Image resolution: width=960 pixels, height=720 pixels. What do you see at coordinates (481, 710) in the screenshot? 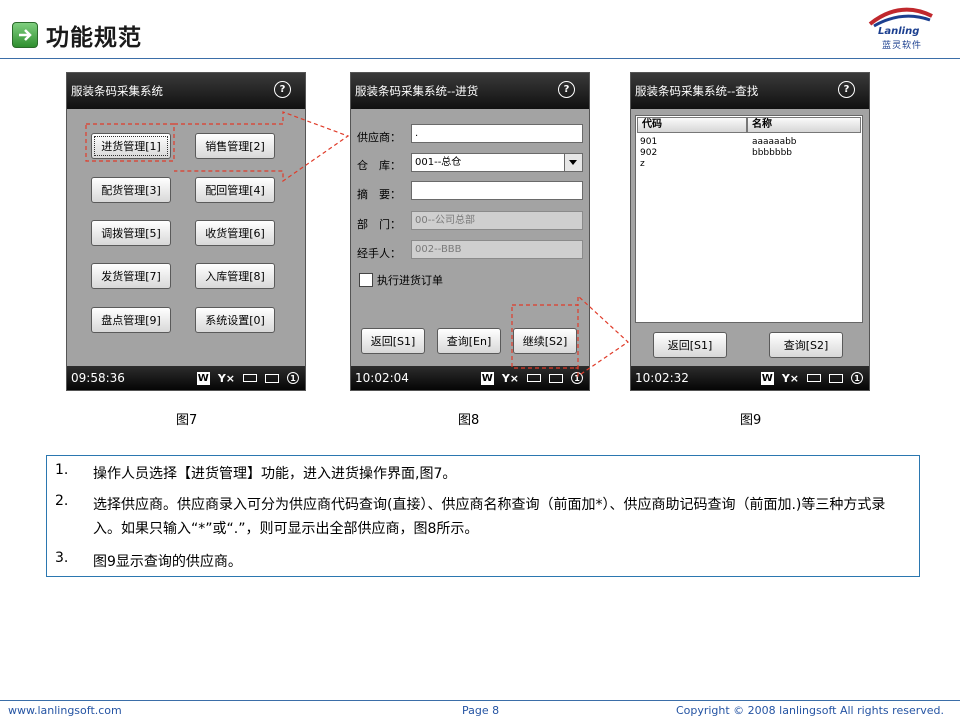
I see `page-number: Page 8` at bounding box center [481, 710].